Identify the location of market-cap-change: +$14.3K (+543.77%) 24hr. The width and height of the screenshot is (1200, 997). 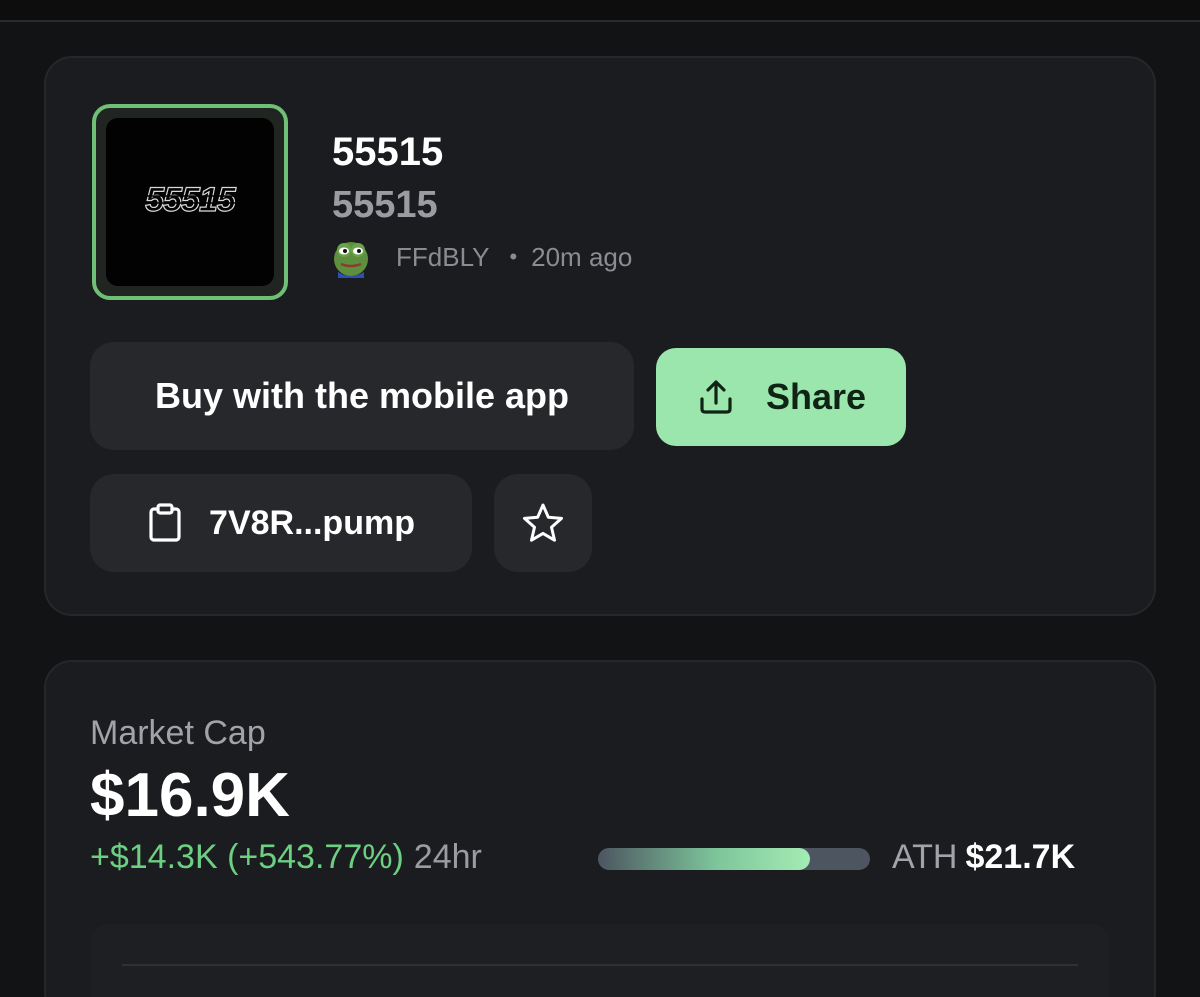
(286, 857).